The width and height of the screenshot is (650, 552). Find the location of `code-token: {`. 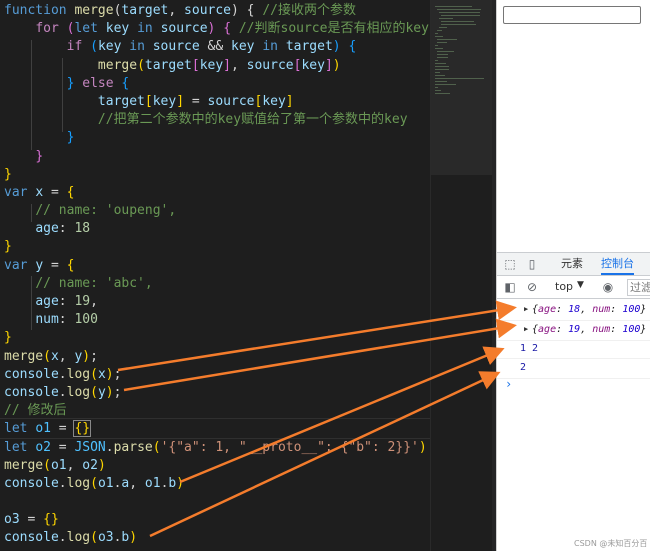

code-token: { is located at coordinates (70, 192).